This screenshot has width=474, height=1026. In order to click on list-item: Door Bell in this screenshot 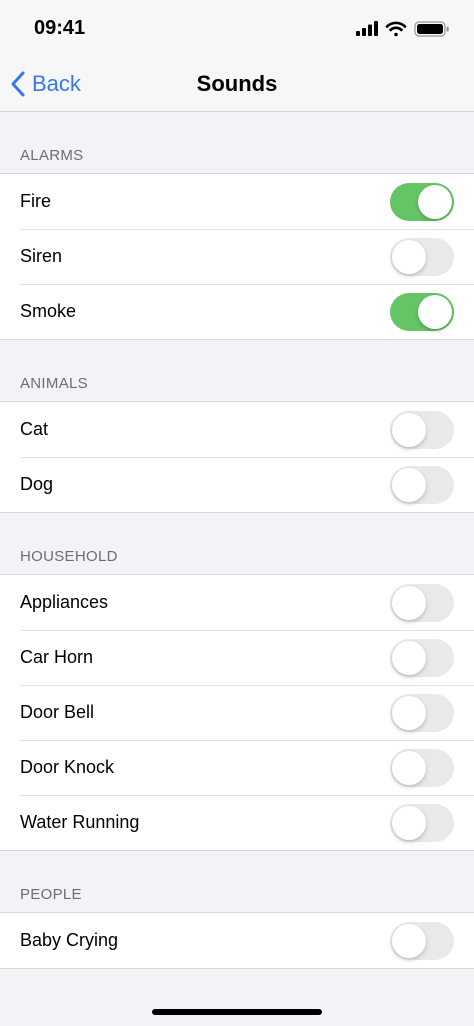, I will do `click(237, 712)`.